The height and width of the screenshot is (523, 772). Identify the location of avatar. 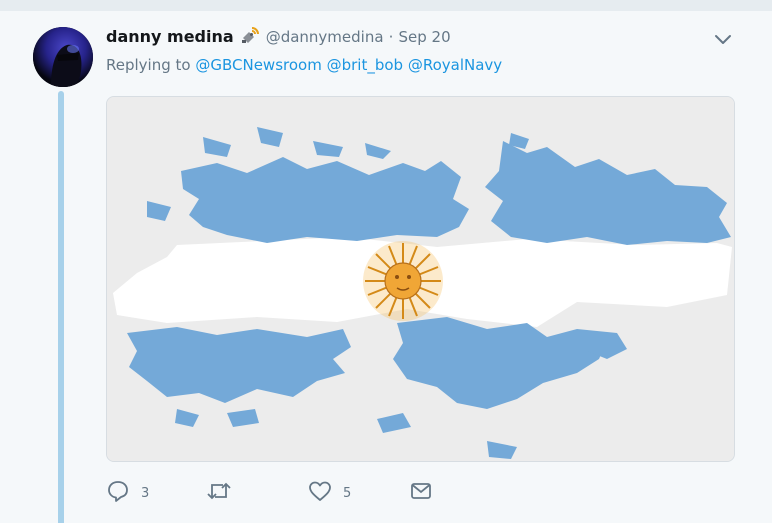
(63, 57).